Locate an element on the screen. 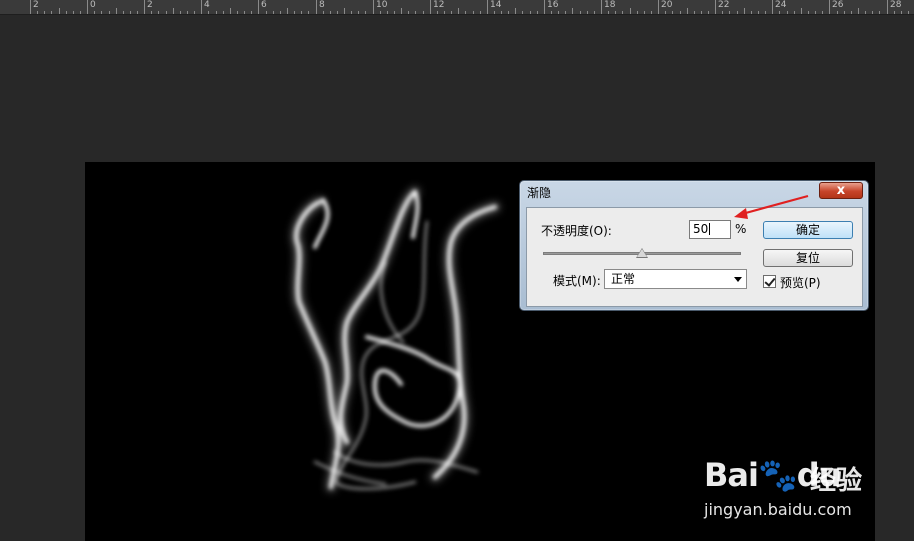  baidu-jingyan-watermark: Bai🐾du 经验 jingyan.baidu.com is located at coordinates (800, 492).